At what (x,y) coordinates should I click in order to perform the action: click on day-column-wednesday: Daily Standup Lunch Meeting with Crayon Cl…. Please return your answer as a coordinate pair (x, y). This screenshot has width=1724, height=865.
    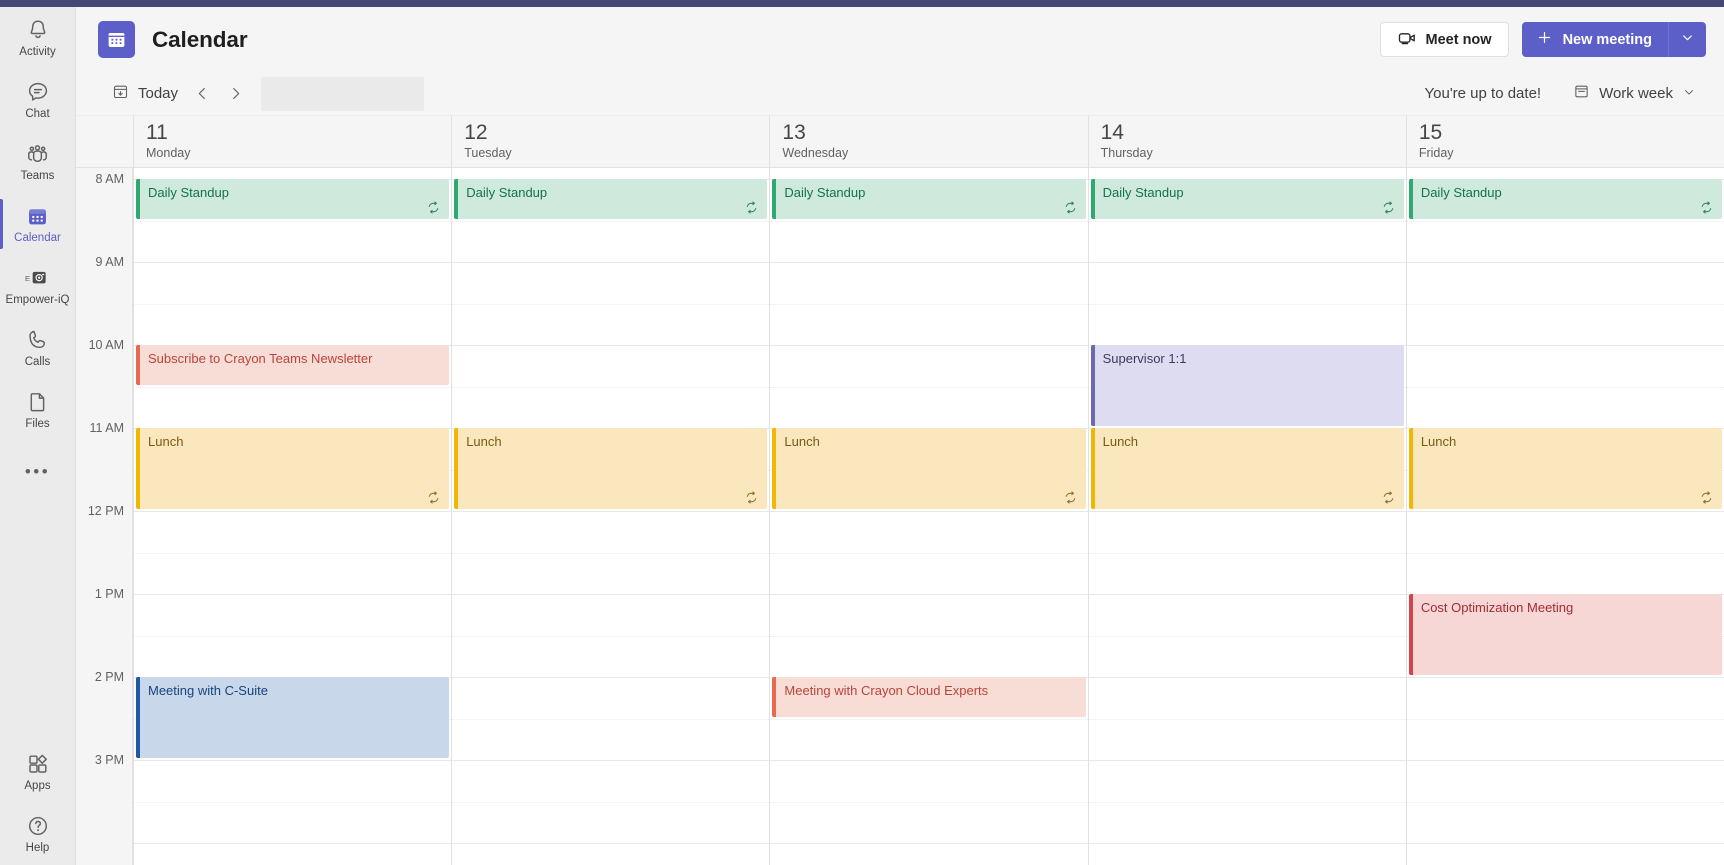
    Looking at the image, I should click on (928, 516).